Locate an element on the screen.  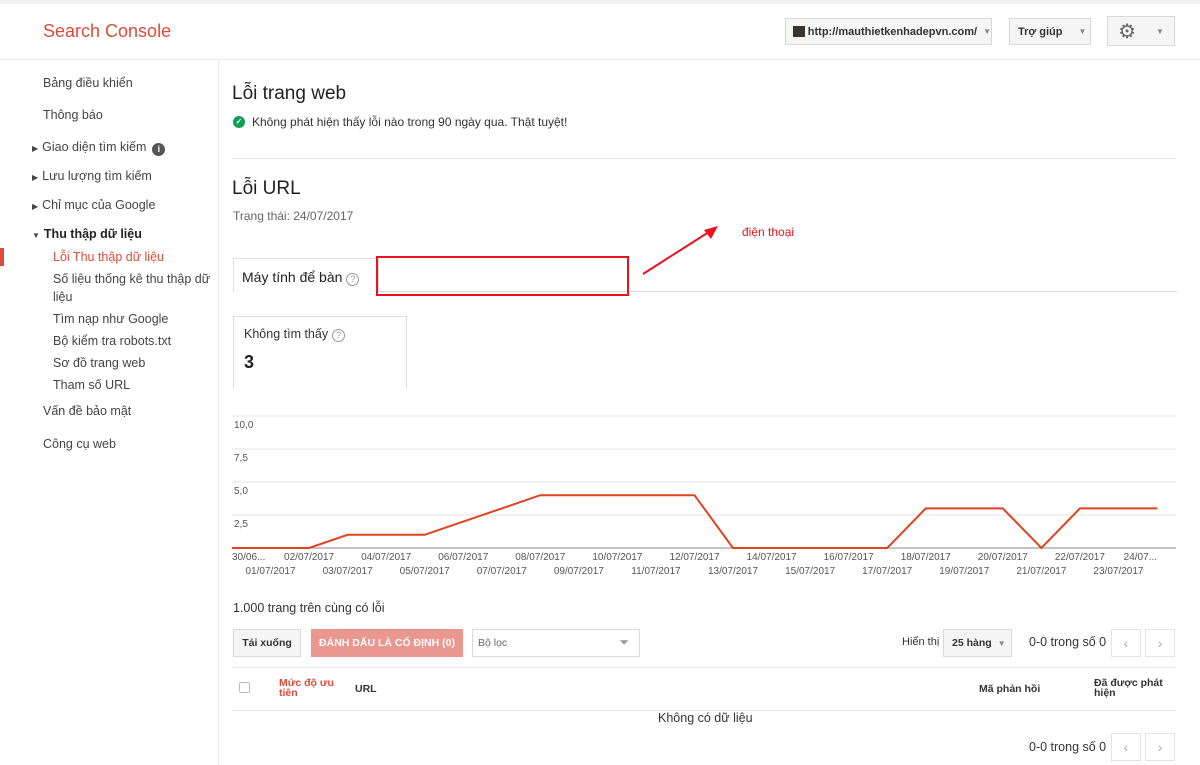
sidebar-subitem-crawl-errors: Lỗi Thu thập dữ liệu is located at coordinates (108, 257).